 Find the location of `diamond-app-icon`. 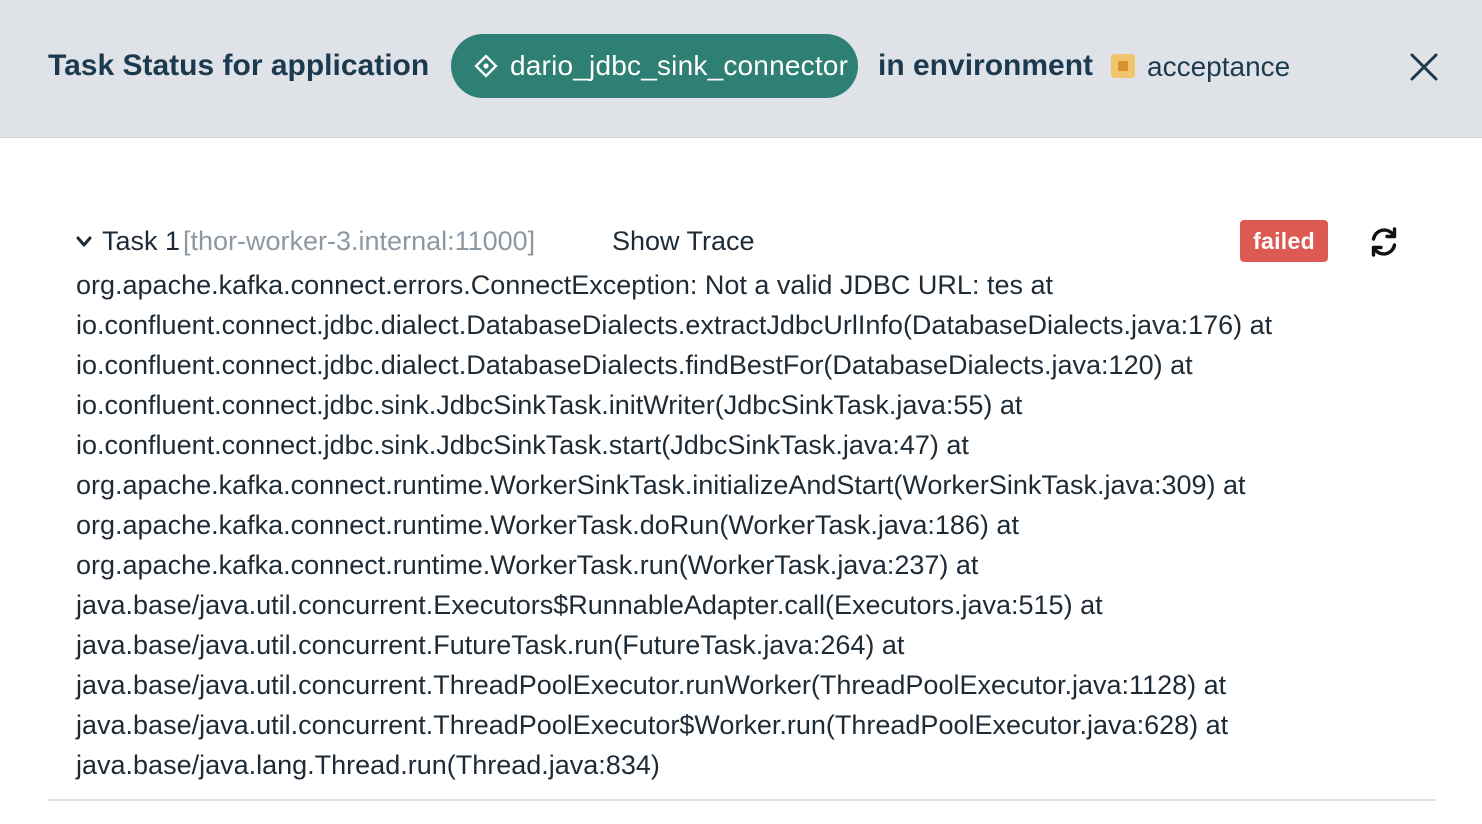

diamond-app-icon is located at coordinates (486, 66).